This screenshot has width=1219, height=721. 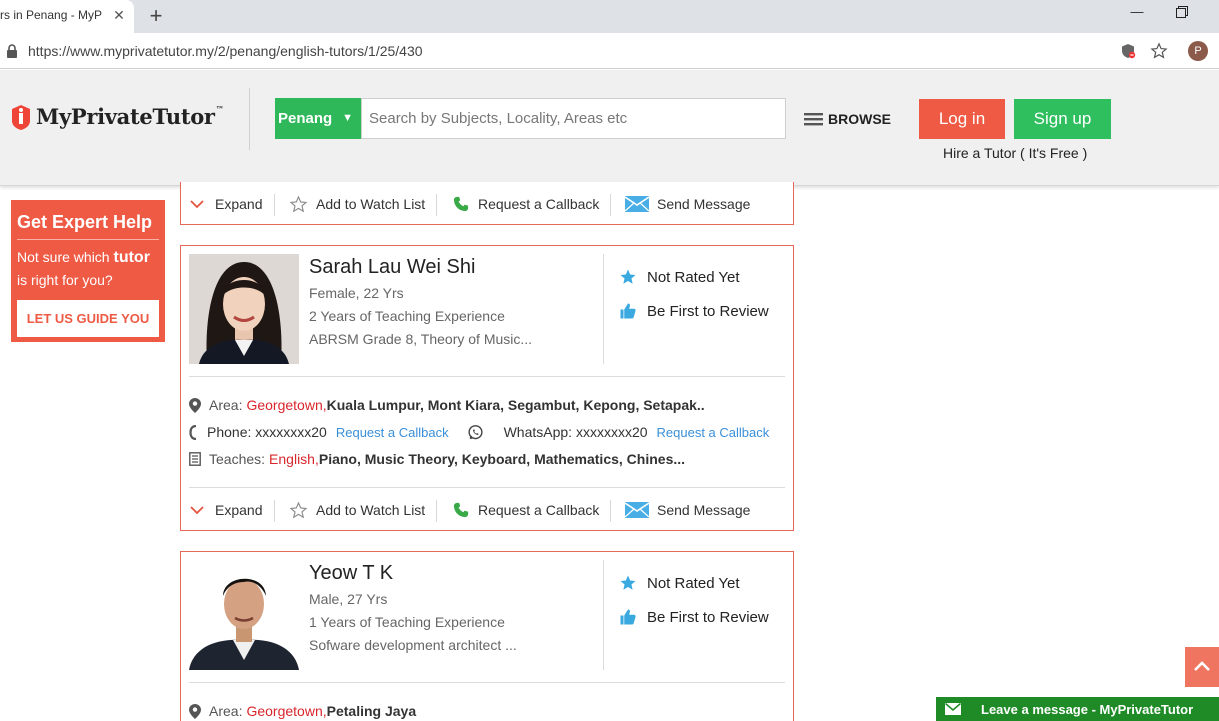 I want to click on tab-close-icon: ✕, so click(x=119, y=15).